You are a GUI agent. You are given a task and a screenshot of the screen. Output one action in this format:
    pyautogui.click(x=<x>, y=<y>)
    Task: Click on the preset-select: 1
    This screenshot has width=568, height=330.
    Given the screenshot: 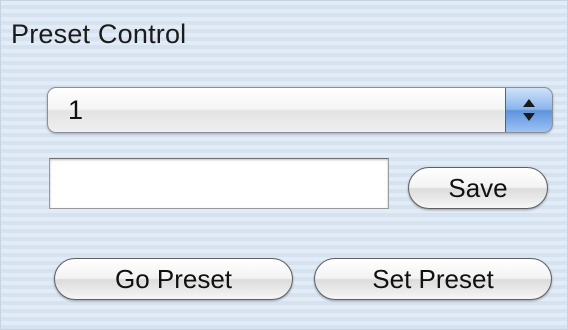 What is the action you would take?
    pyautogui.click(x=300, y=110)
    